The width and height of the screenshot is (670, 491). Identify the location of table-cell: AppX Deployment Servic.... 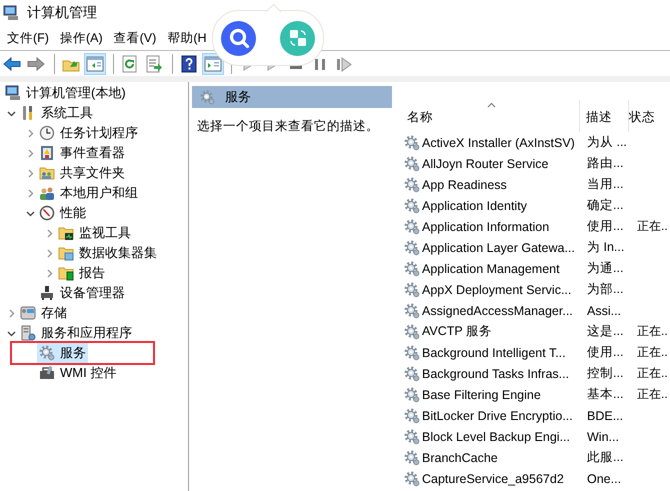
(497, 289).